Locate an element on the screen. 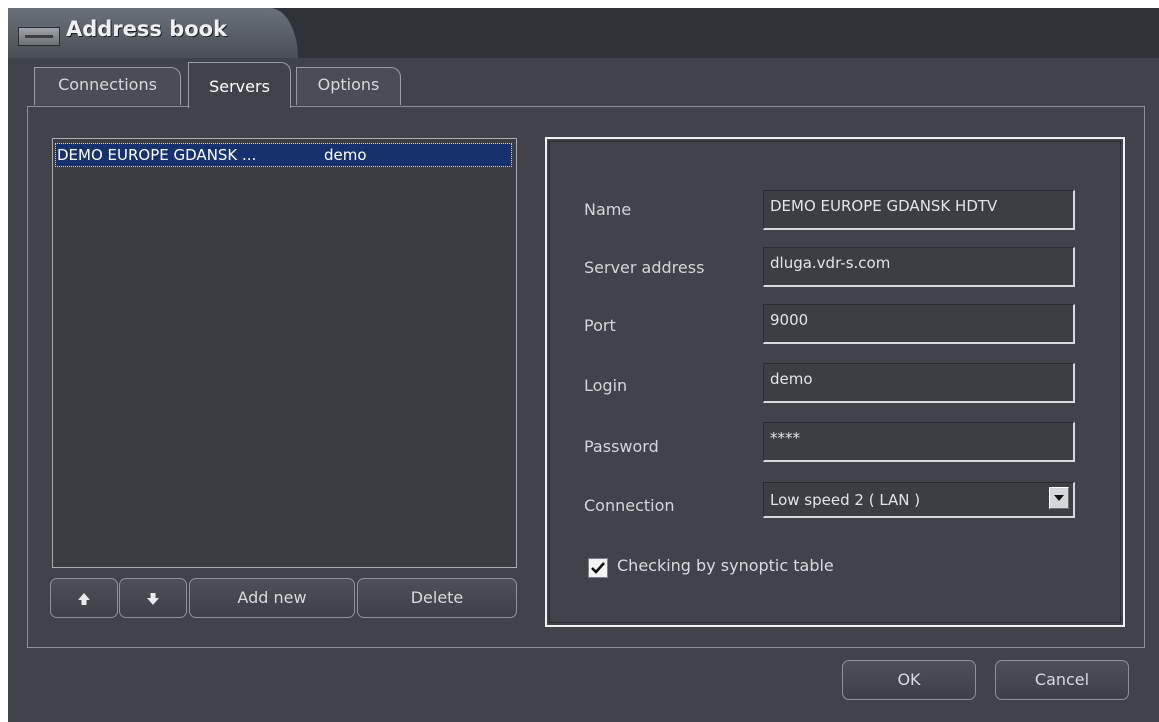 The height and width of the screenshot is (722, 1159). tab-options: Options is located at coordinates (348, 86).